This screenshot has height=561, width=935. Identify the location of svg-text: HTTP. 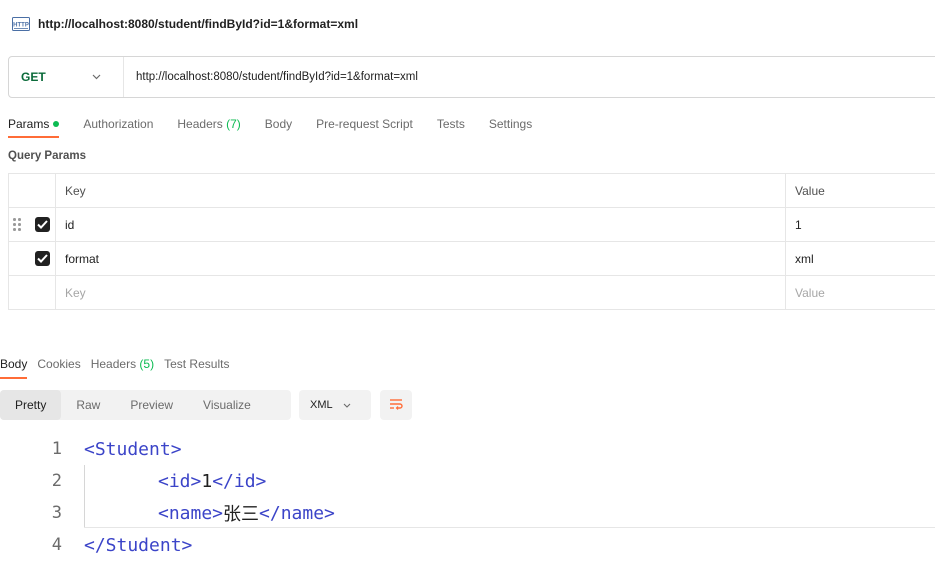
(21, 26).